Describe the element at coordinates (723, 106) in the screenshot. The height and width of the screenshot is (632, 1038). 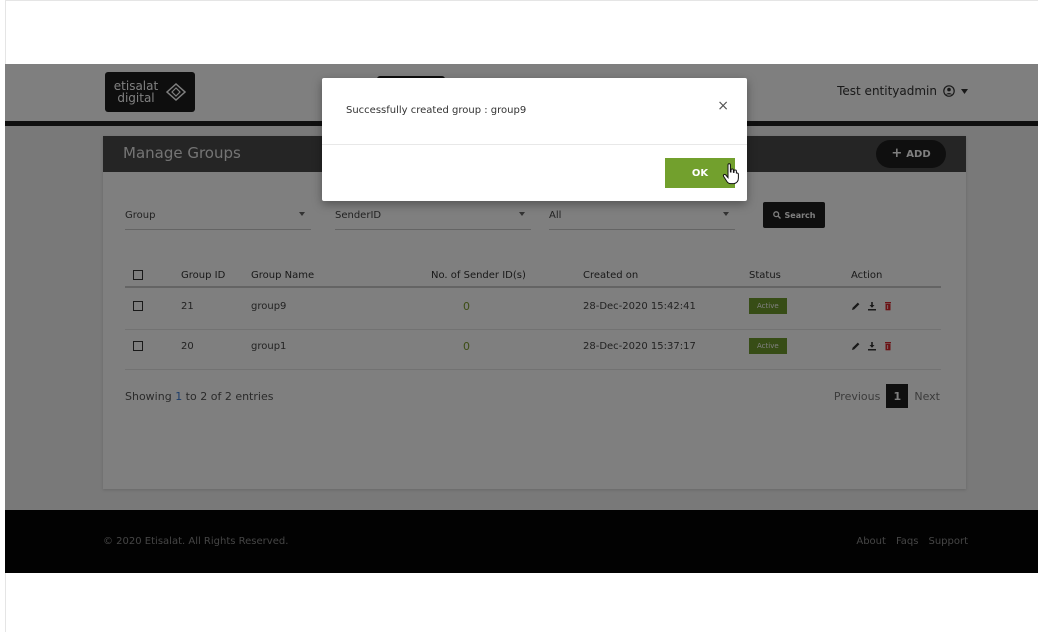
I see `close-icon: ×` at that location.